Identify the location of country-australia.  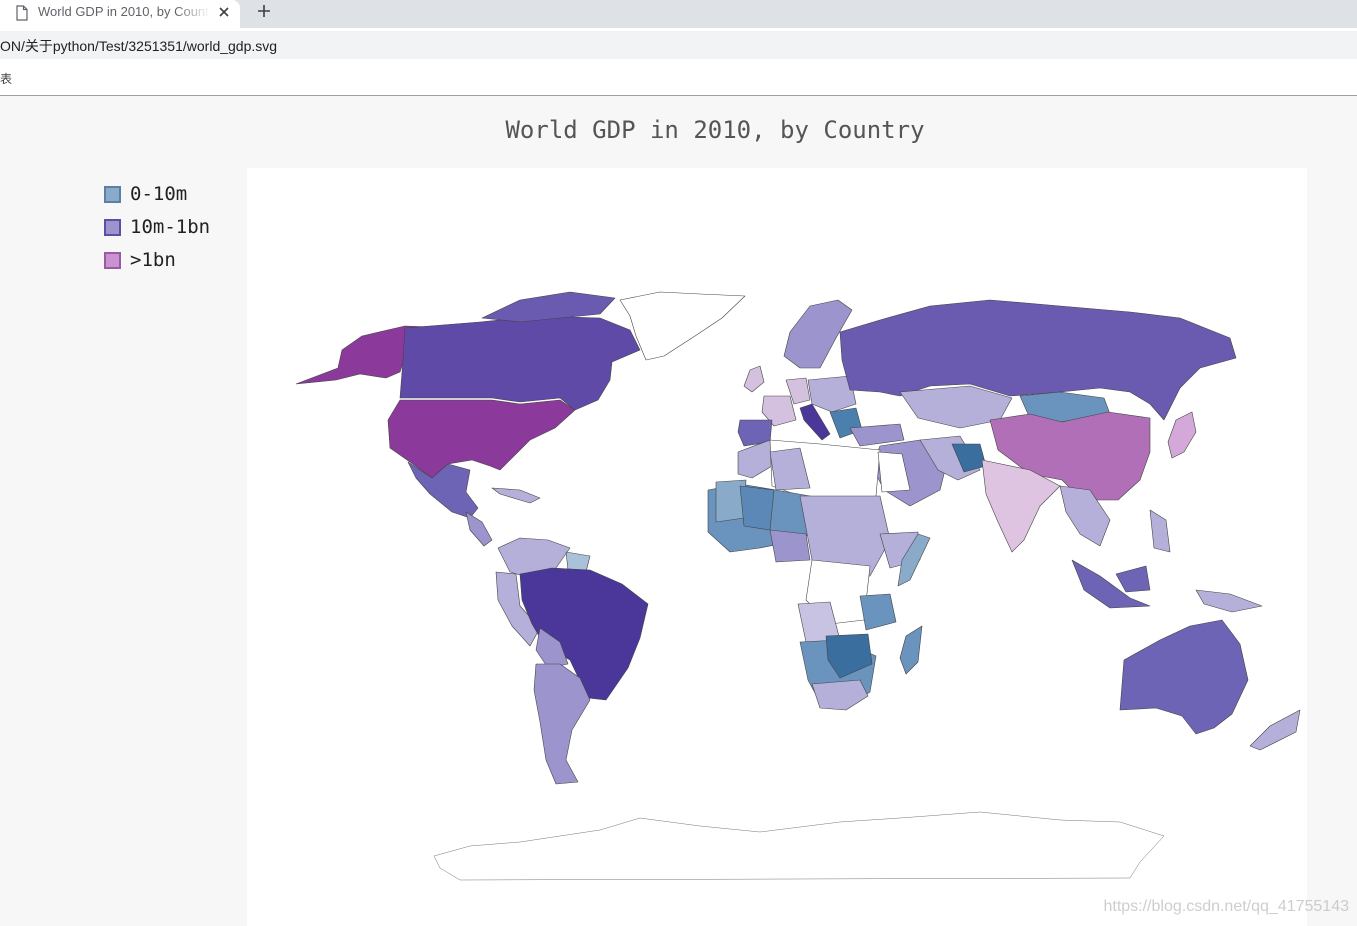
(1184, 677).